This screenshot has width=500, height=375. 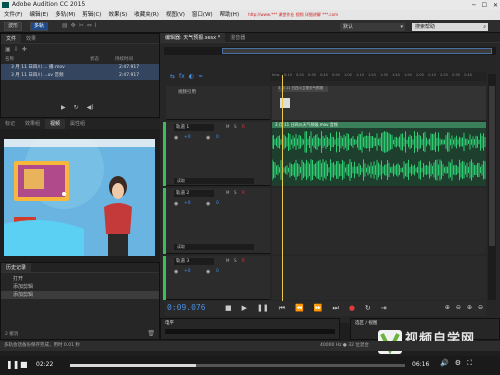 I want to click on play-icon: ▶, so click(x=63, y=107).